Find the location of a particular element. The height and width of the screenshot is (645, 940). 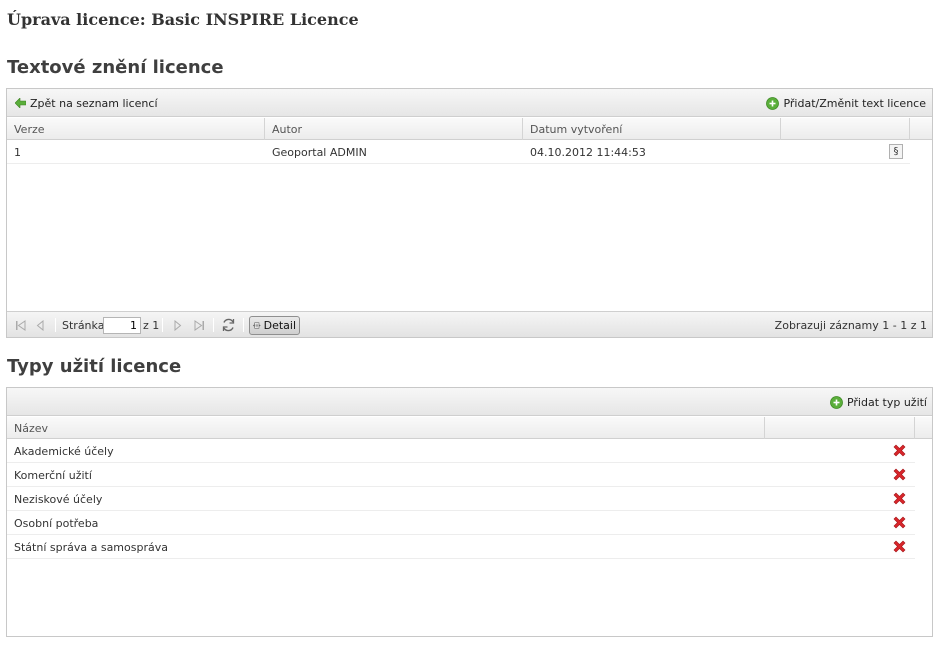

license-text-grid-header: Verze Autor Datum vytvoření is located at coordinates (469, 129).